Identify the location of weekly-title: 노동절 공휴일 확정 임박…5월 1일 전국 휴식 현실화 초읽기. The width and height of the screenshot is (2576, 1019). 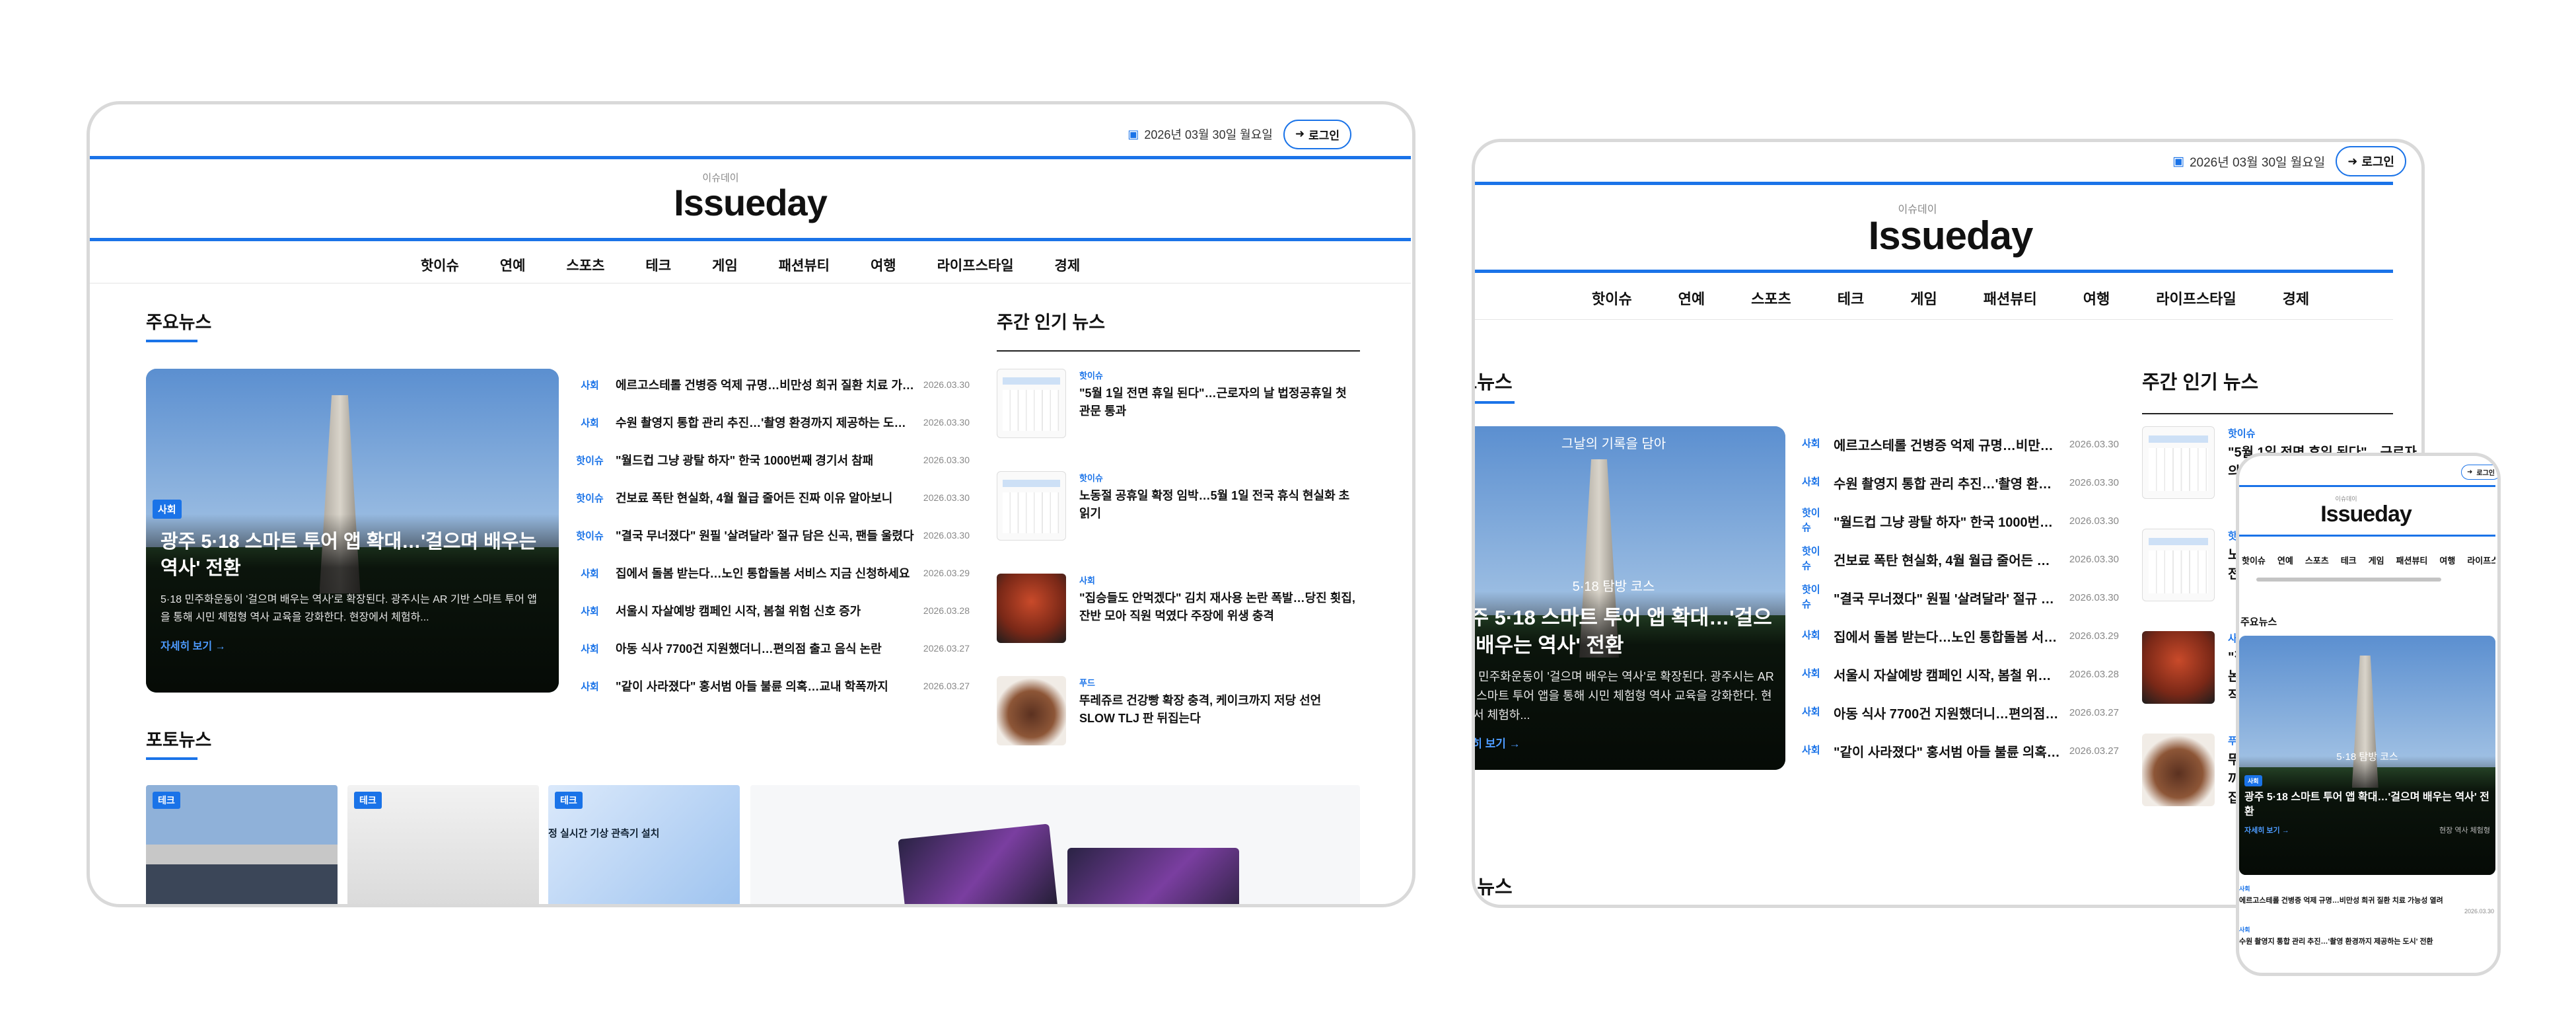
(1220, 505).